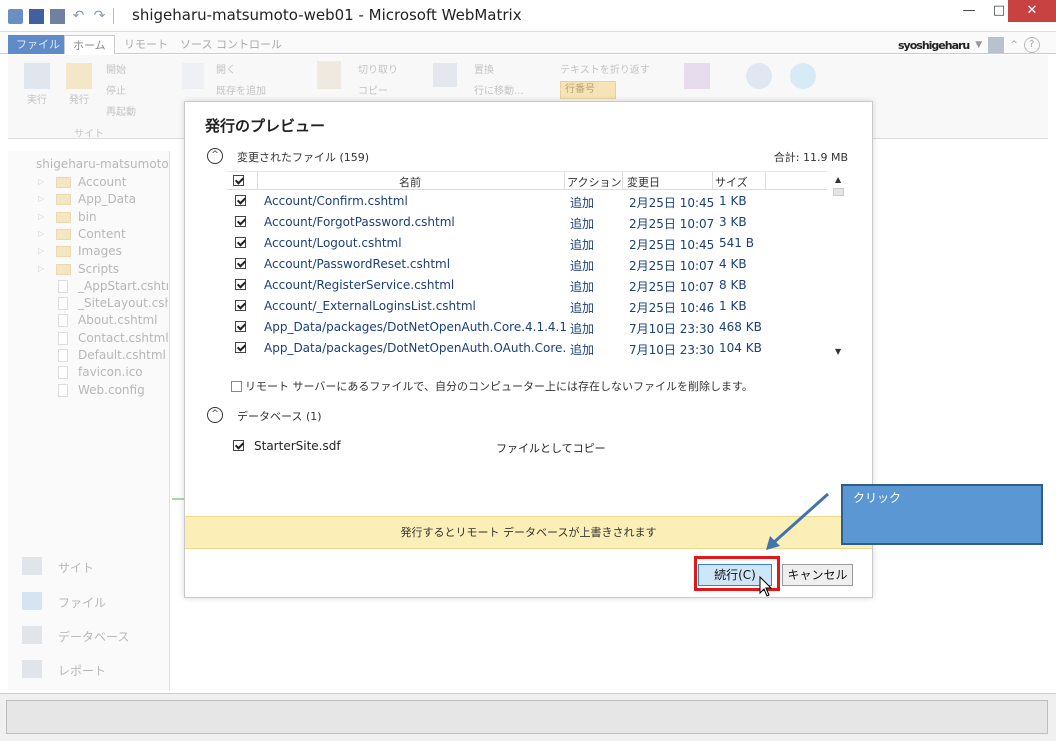 The height and width of the screenshot is (741, 1056). What do you see at coordinates (1031, 45) in the screenshot?
I see `help-icon: ?` at bounding box center [1031, 45].